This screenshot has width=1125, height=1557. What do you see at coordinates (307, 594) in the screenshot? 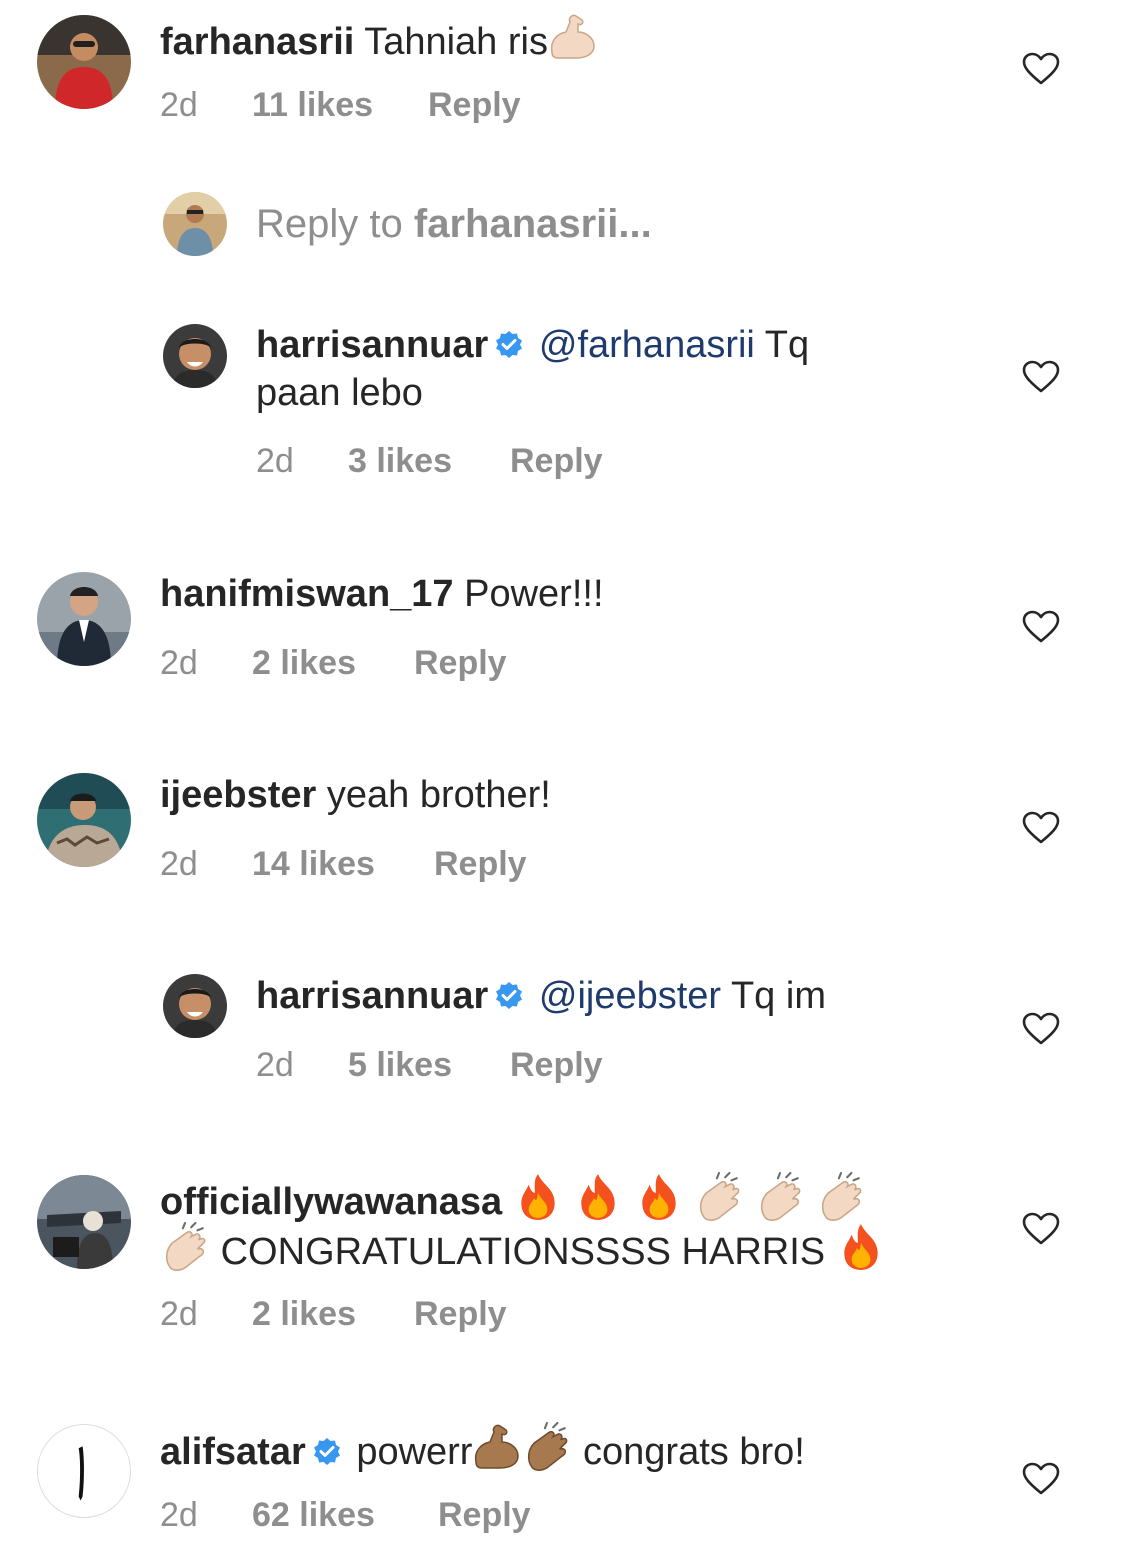
I see `username: hanifmiswan_17` at bounding box center [307, 594].